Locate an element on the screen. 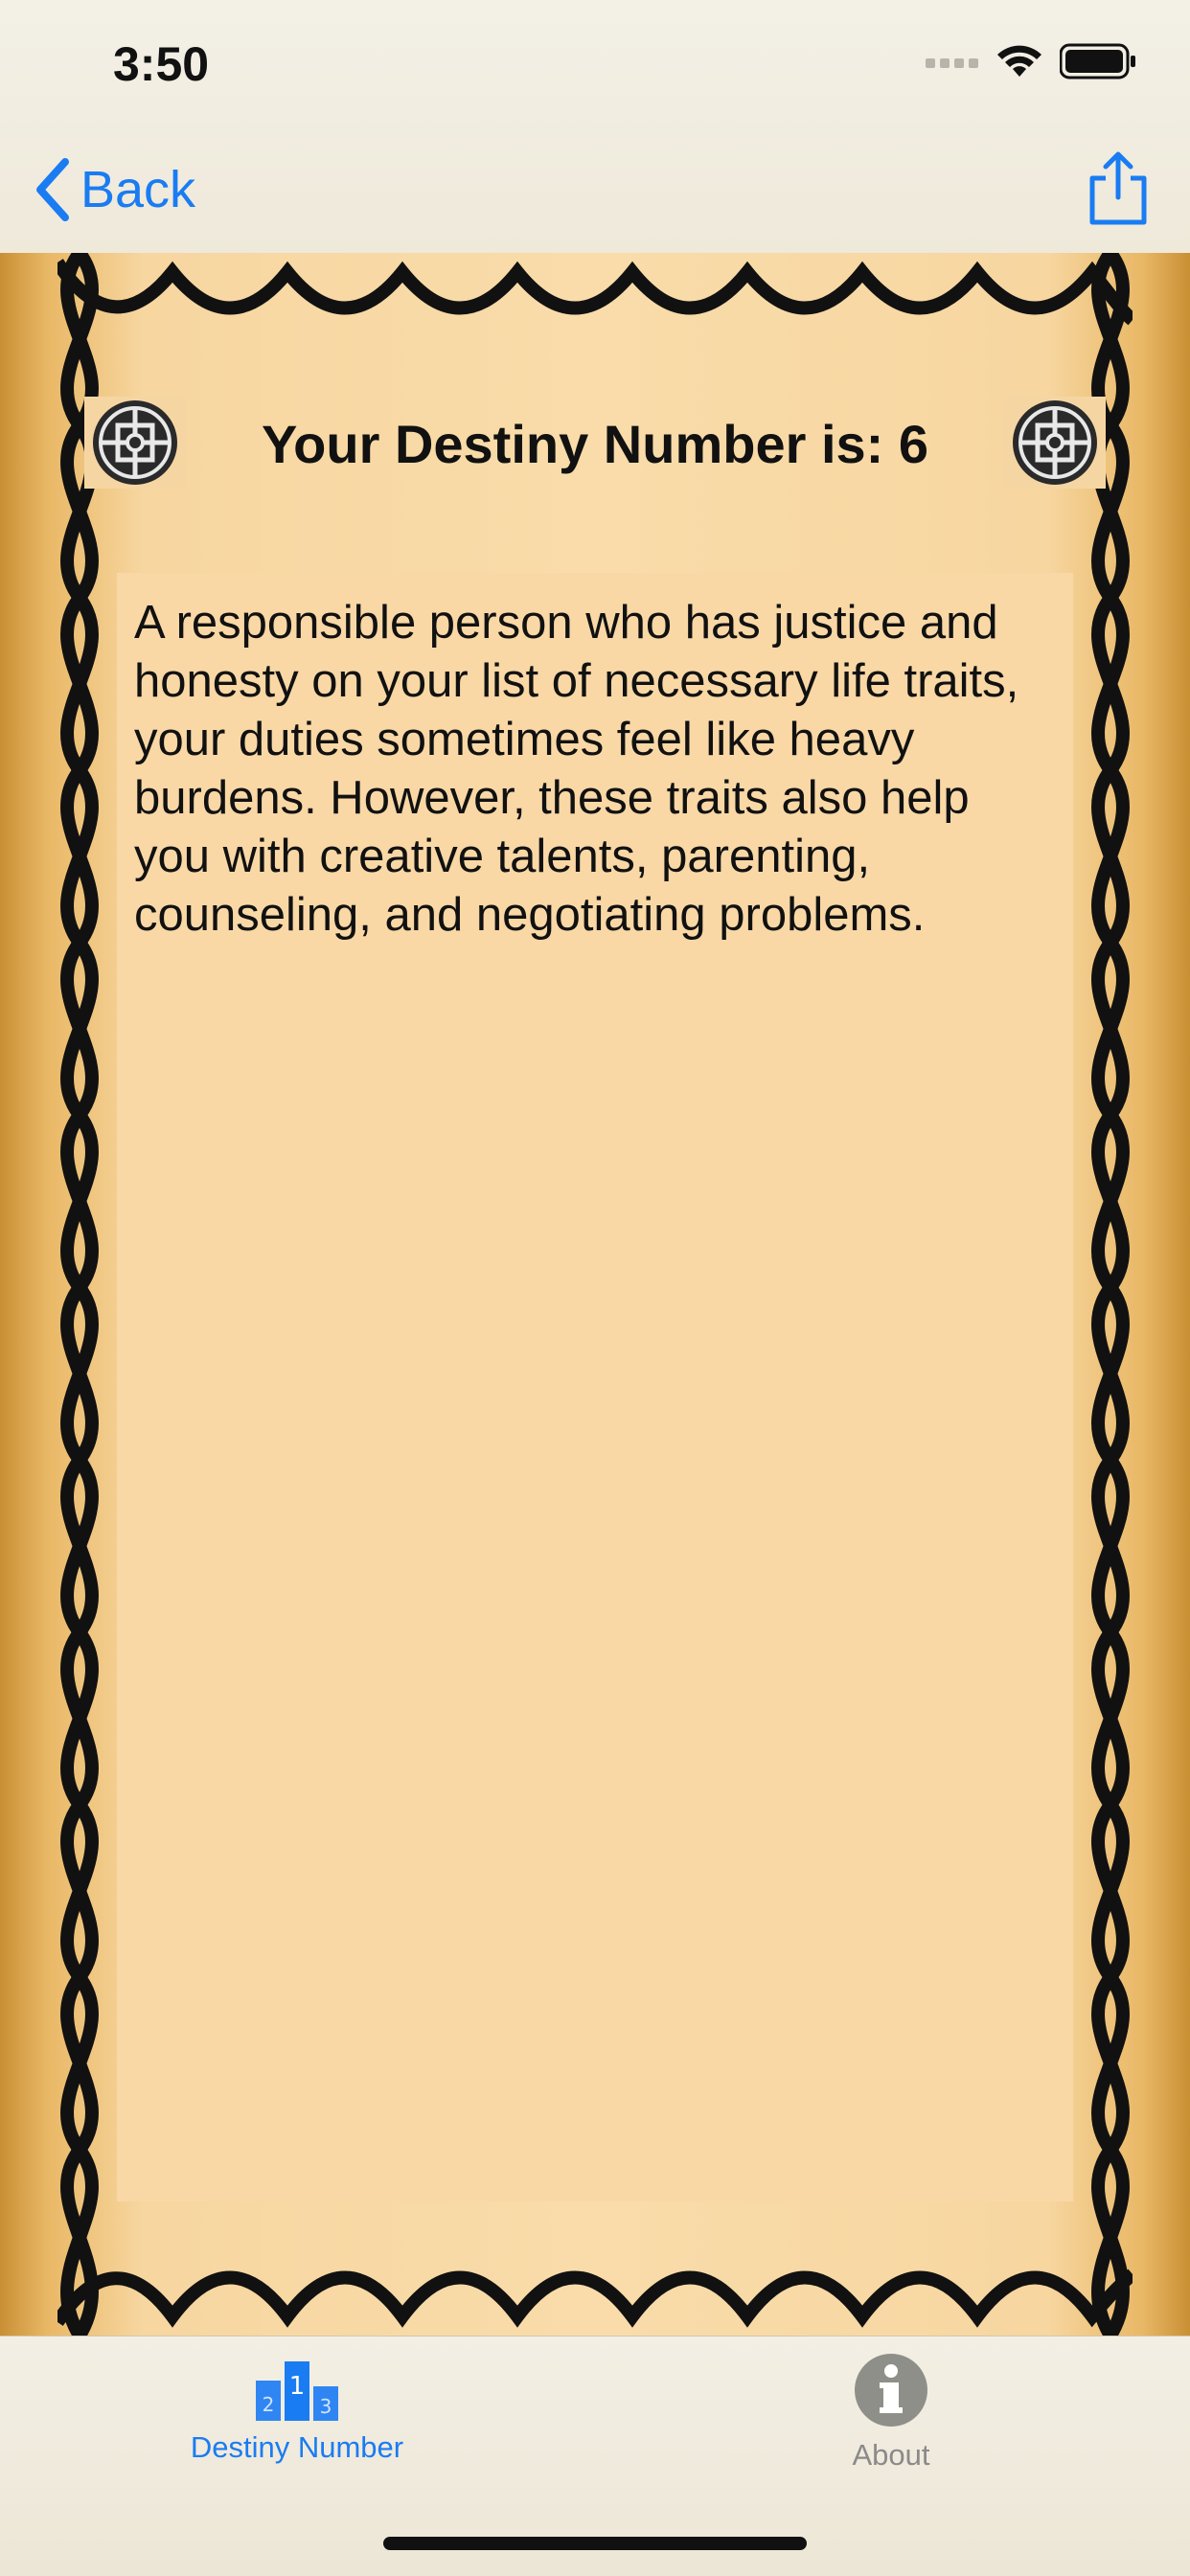 This screenshot has width=1190, height=2576. status-icons is located at coordinates (1031, 61).